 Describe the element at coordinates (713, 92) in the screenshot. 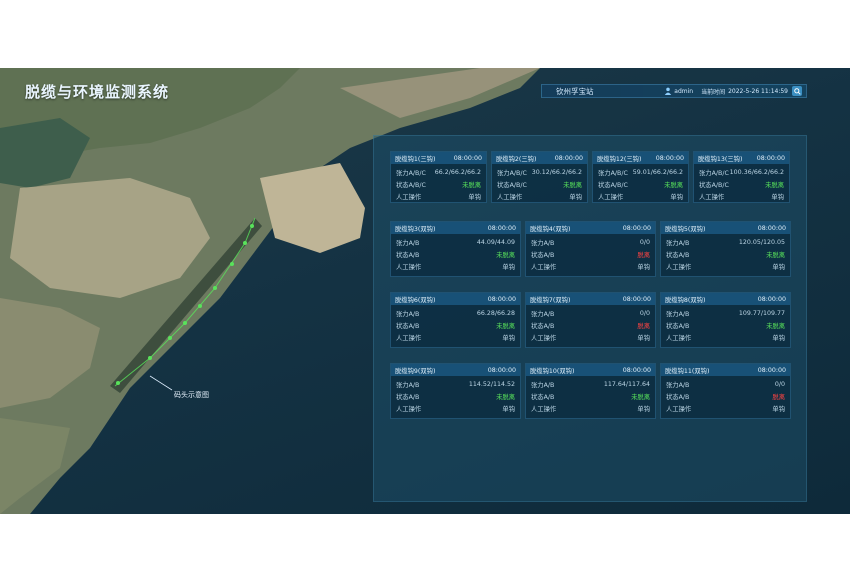

I see `time-label: 当前时间` at that location.